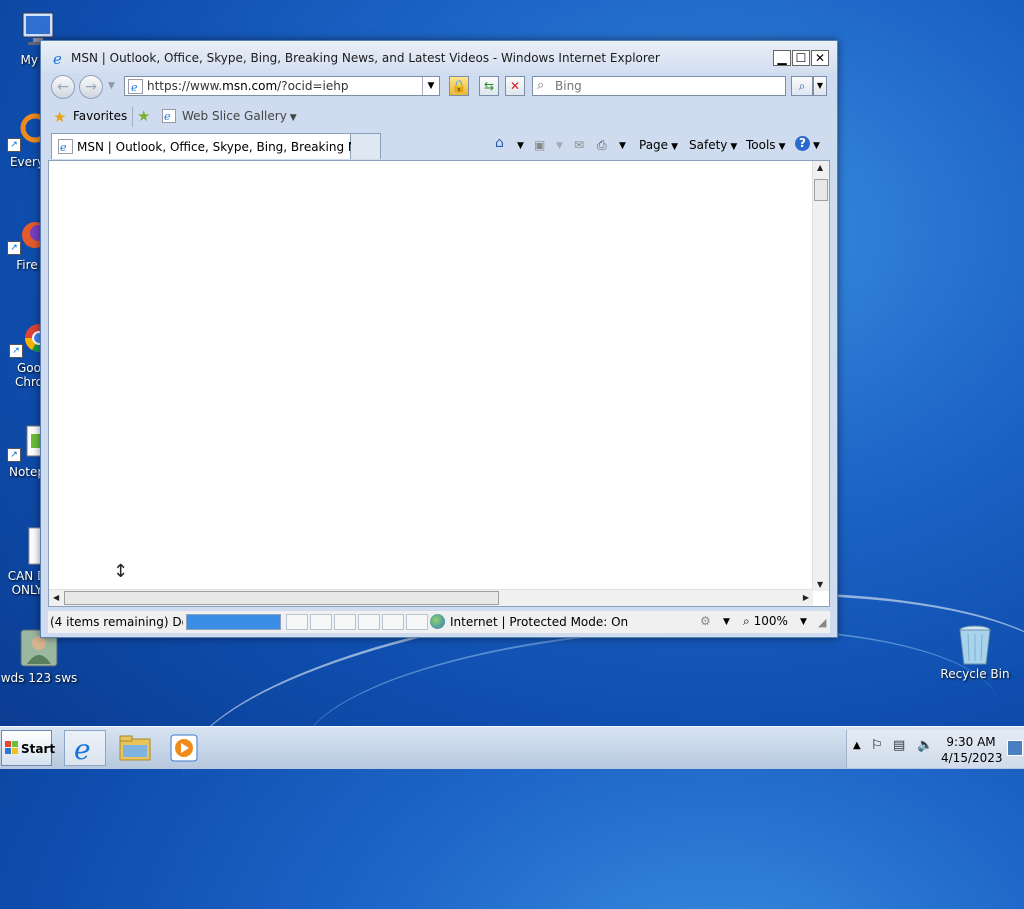 The image size is (1024, 909). I want to click on clock: 9:30 AM 4/15/2023, so click(972, 750).